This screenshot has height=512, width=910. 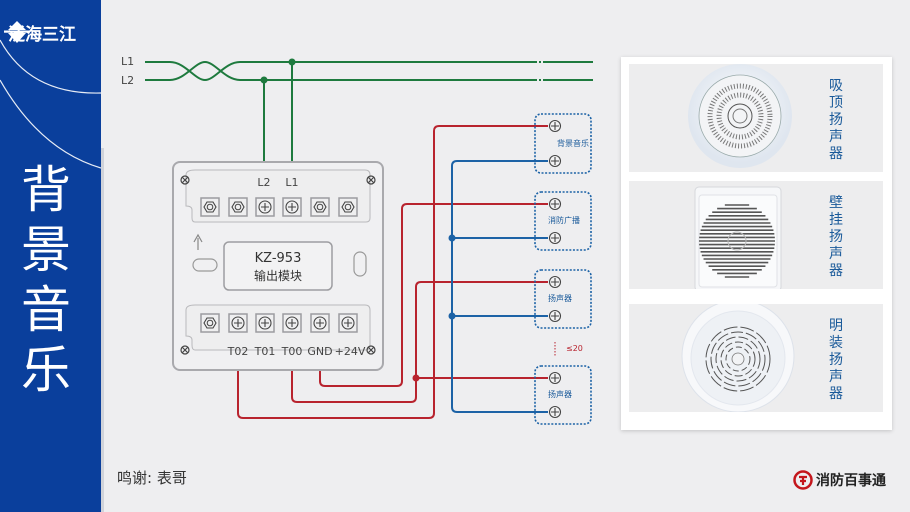 I want to click on credit-text: 鸣谢: 表哥, so click(x=152, y=478).